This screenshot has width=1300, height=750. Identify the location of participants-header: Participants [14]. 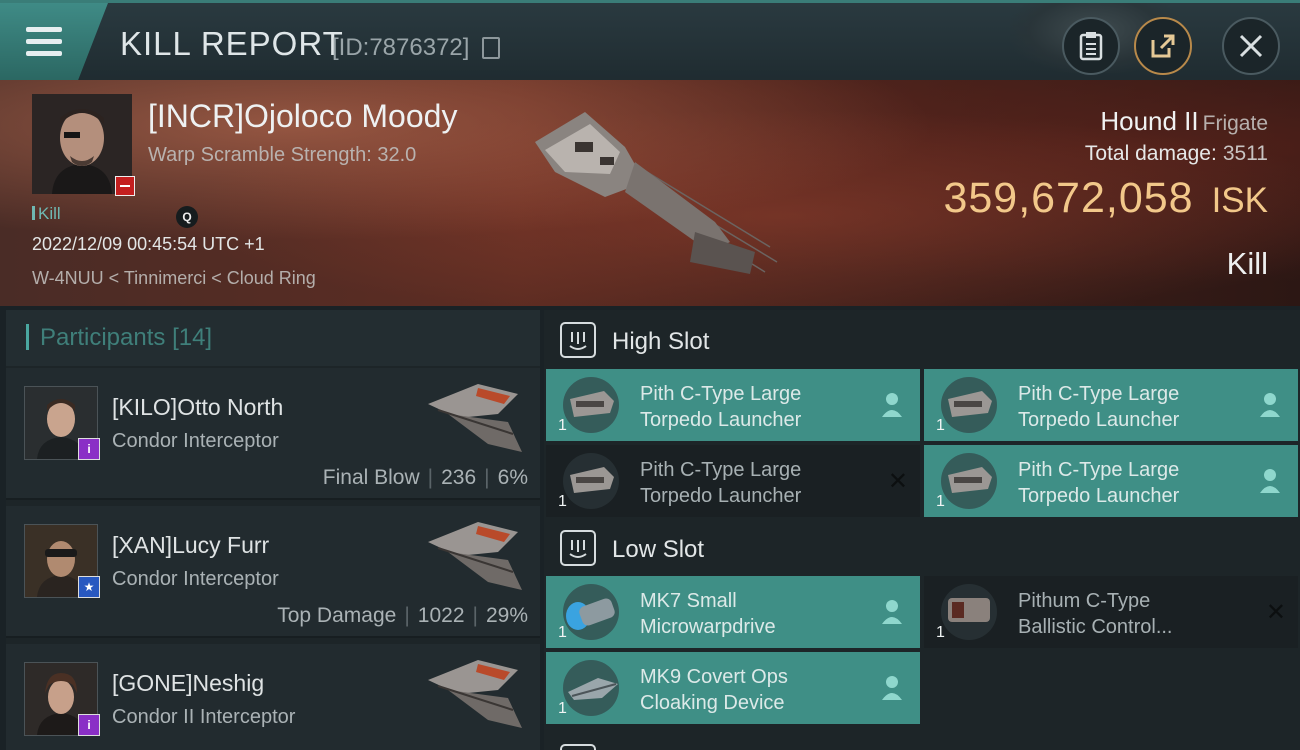
(273, 338).